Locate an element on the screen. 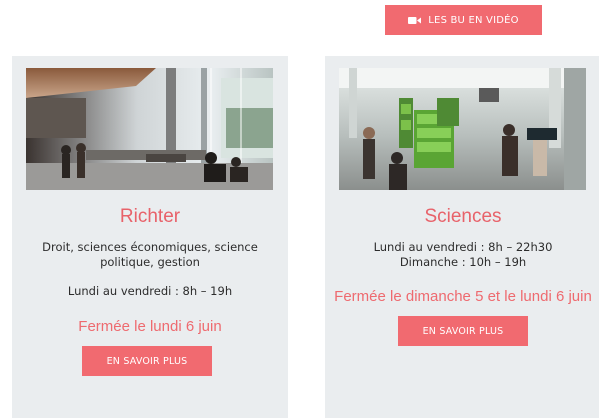 The height and width of the screenshot is (418, 599). learn-more-button-richter: EN SAVOIR PLUS is located at coordinates (147, 361).